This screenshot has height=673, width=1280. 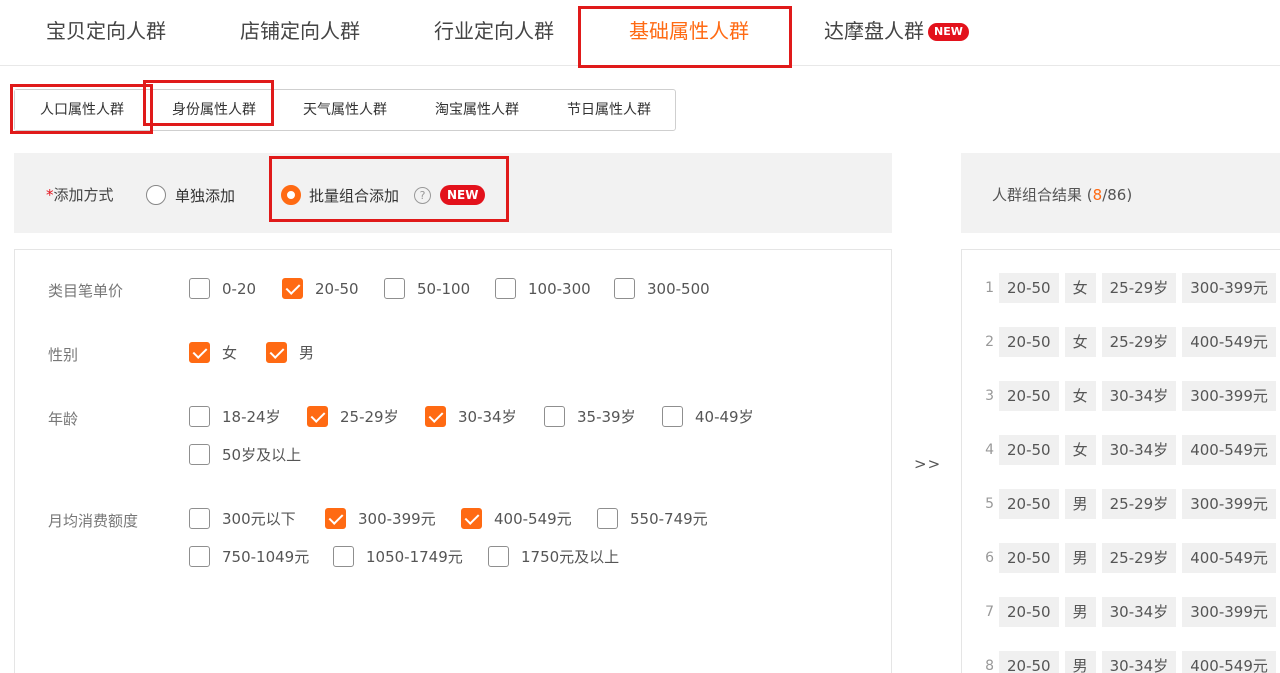 What do you see at coordinates (1229, 450) in the screenshot?
I see `result-tag: 400-549元` at bounding box center [1229, 450].